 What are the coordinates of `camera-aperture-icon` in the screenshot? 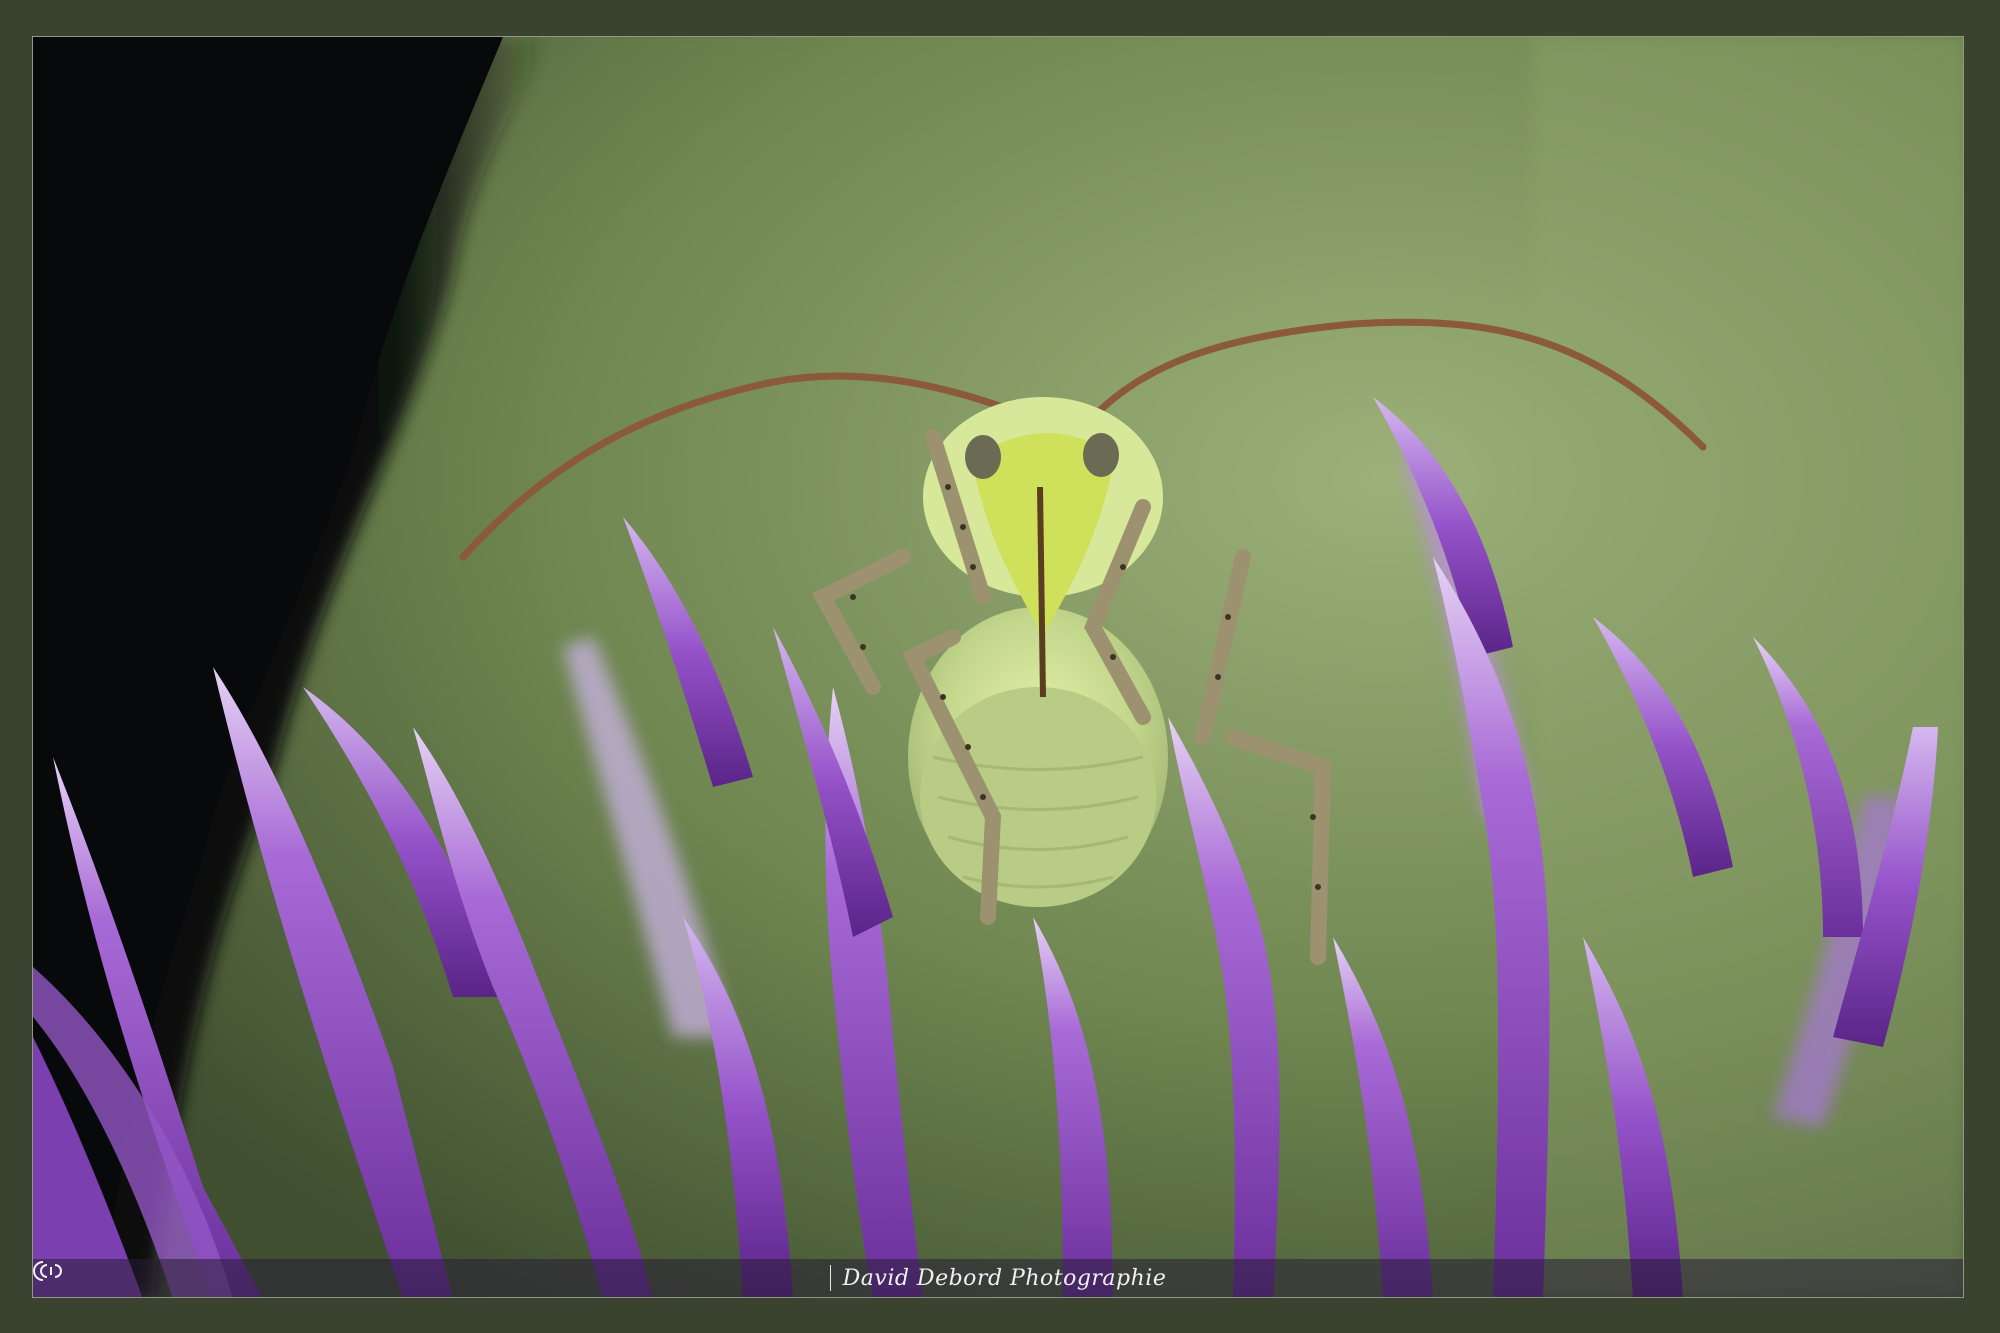 It's located at (47, 1271).